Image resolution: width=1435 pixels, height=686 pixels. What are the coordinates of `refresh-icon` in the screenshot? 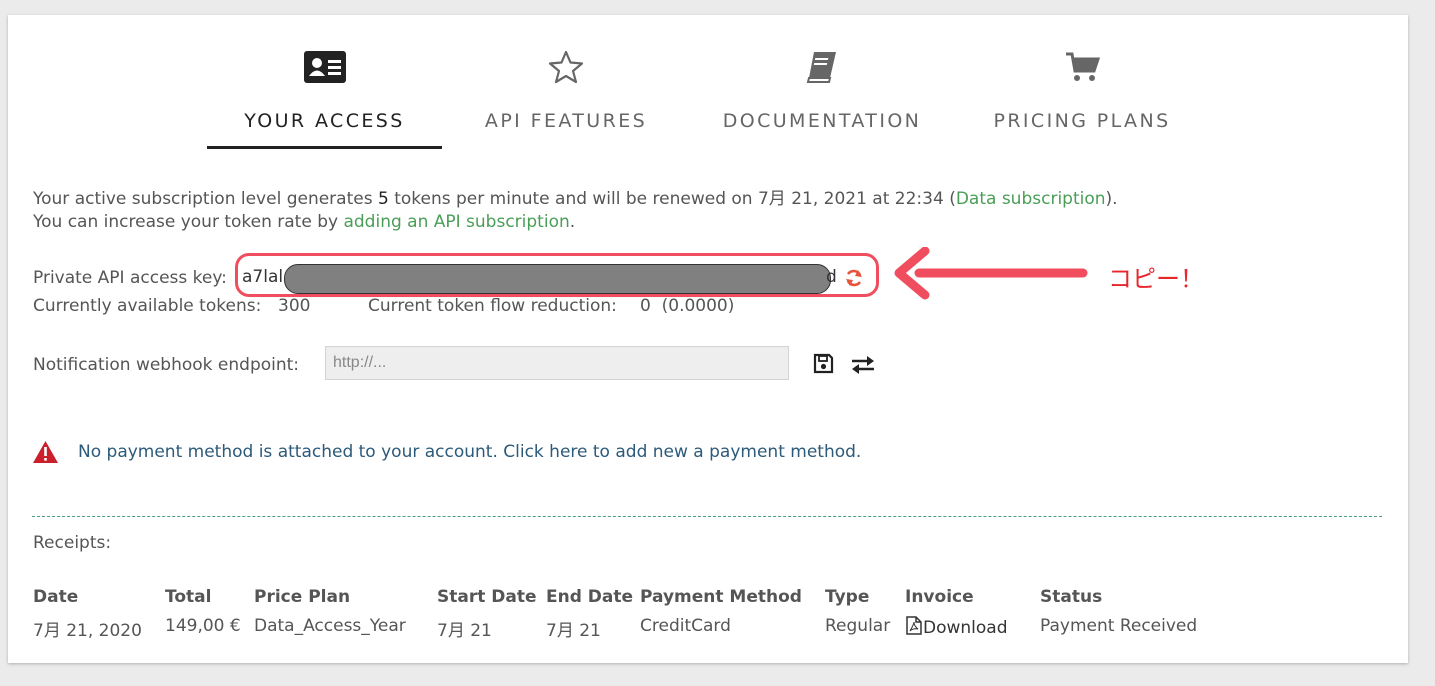 It's located at (854, 278).